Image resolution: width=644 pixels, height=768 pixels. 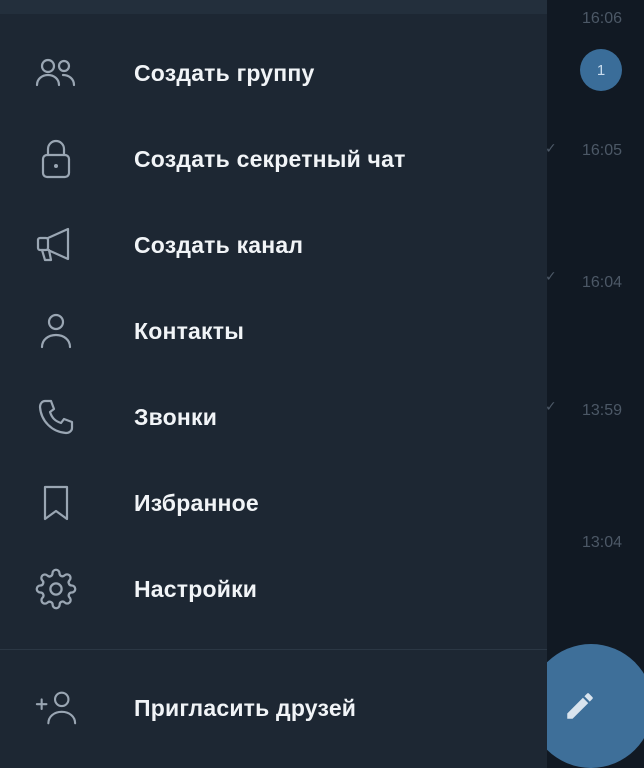 I want to click on menu-item-label: Создать группу, so click(x=224, y=72).